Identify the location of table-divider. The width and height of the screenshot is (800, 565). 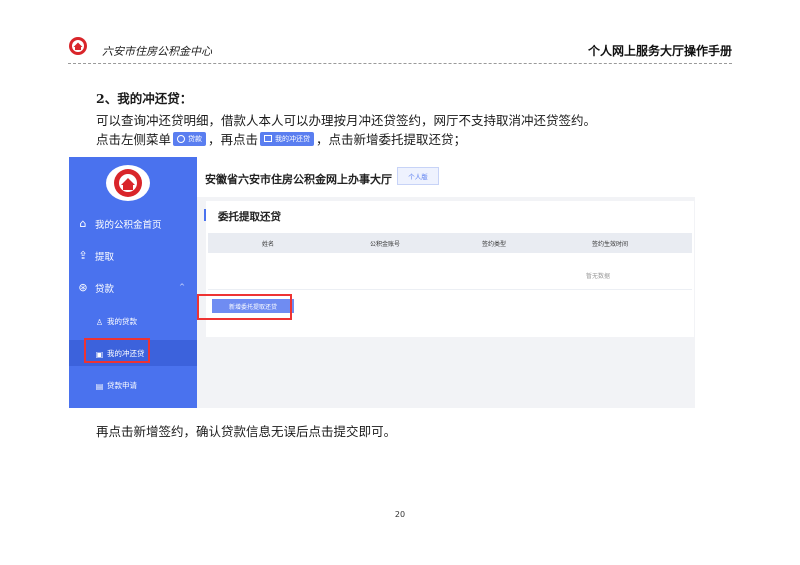
(450, 289).